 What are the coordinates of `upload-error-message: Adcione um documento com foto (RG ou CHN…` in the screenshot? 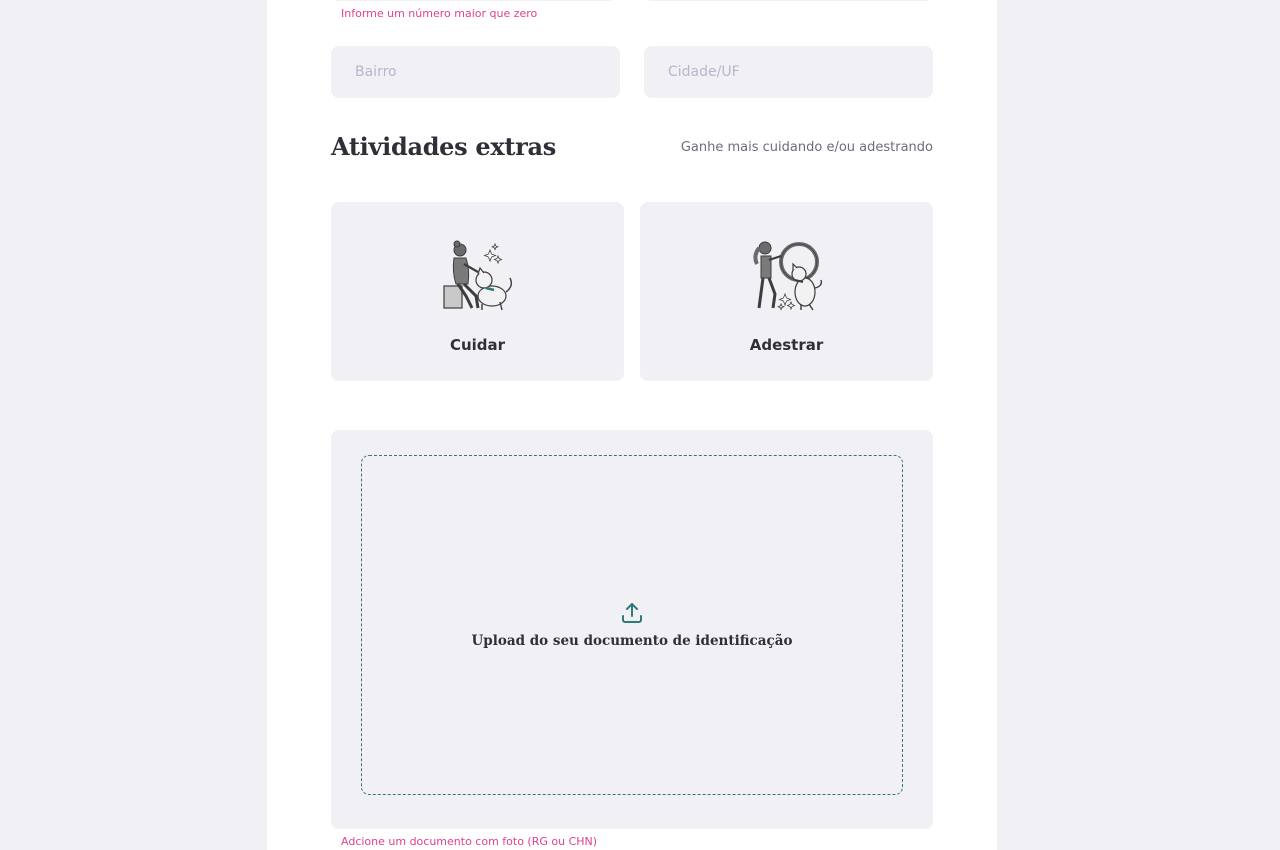 It's located at (469, 841).